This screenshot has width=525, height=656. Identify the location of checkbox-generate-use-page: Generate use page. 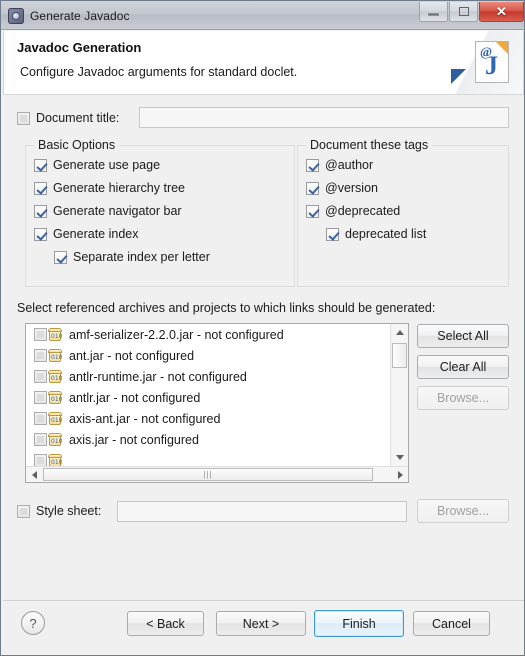
(97, 165).